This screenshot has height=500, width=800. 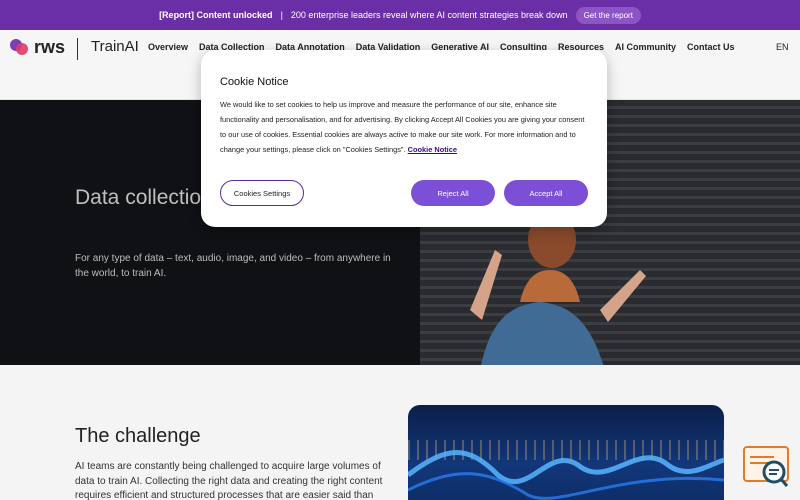 I want to click on get-report-button: Get the report, so click(x=608, y=15).